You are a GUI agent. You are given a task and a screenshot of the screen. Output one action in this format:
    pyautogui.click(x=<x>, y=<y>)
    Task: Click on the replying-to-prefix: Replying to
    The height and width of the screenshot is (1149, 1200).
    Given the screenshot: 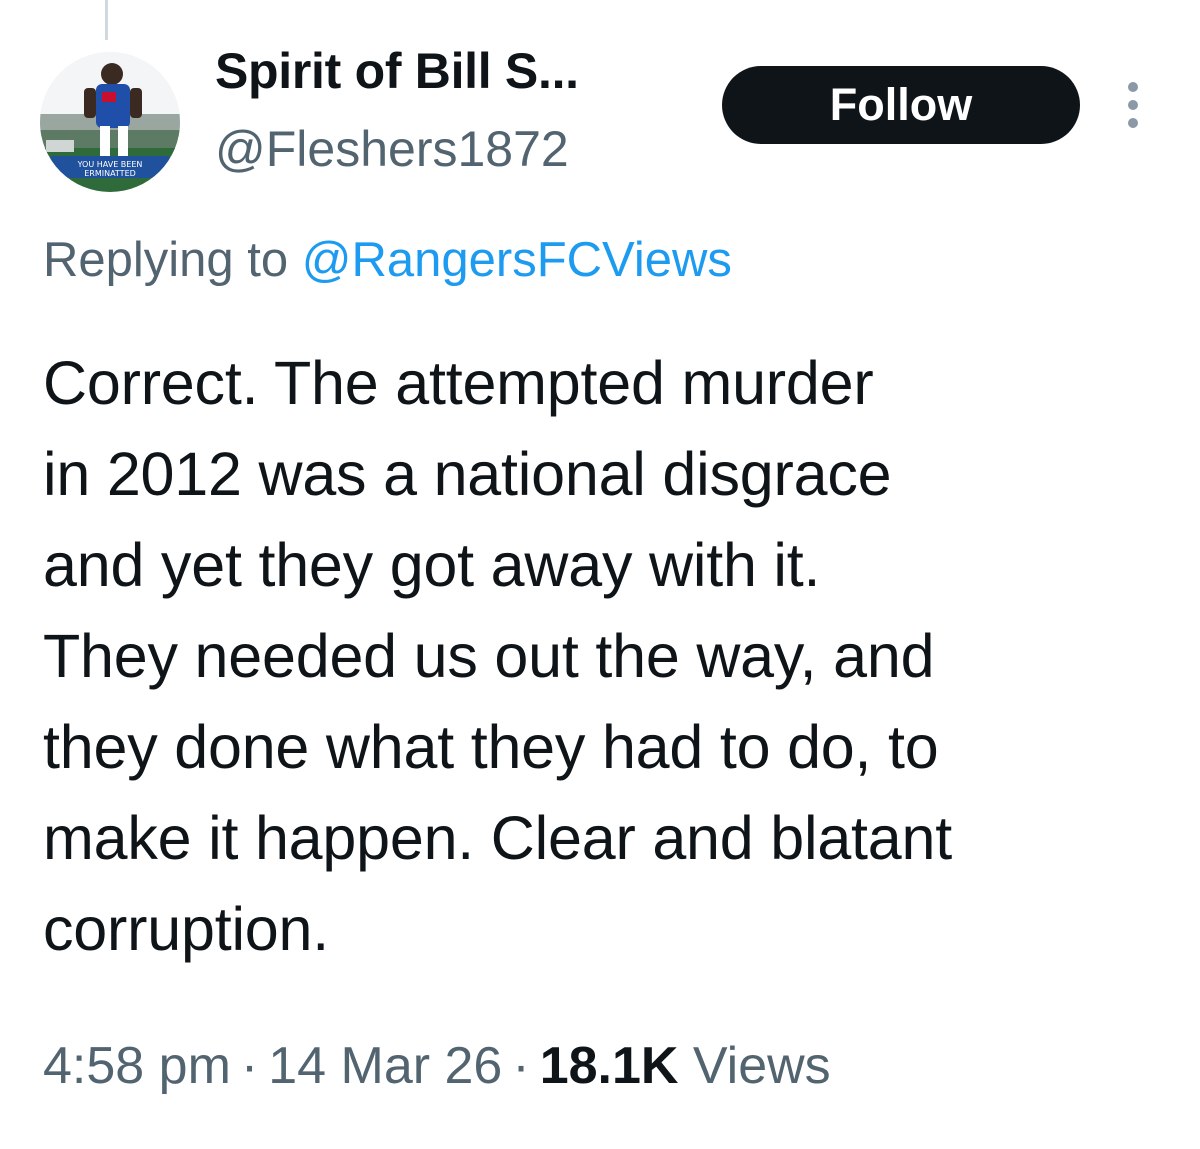 What is the action you would take?
    pyautogui.click(x=166, y=260)
    